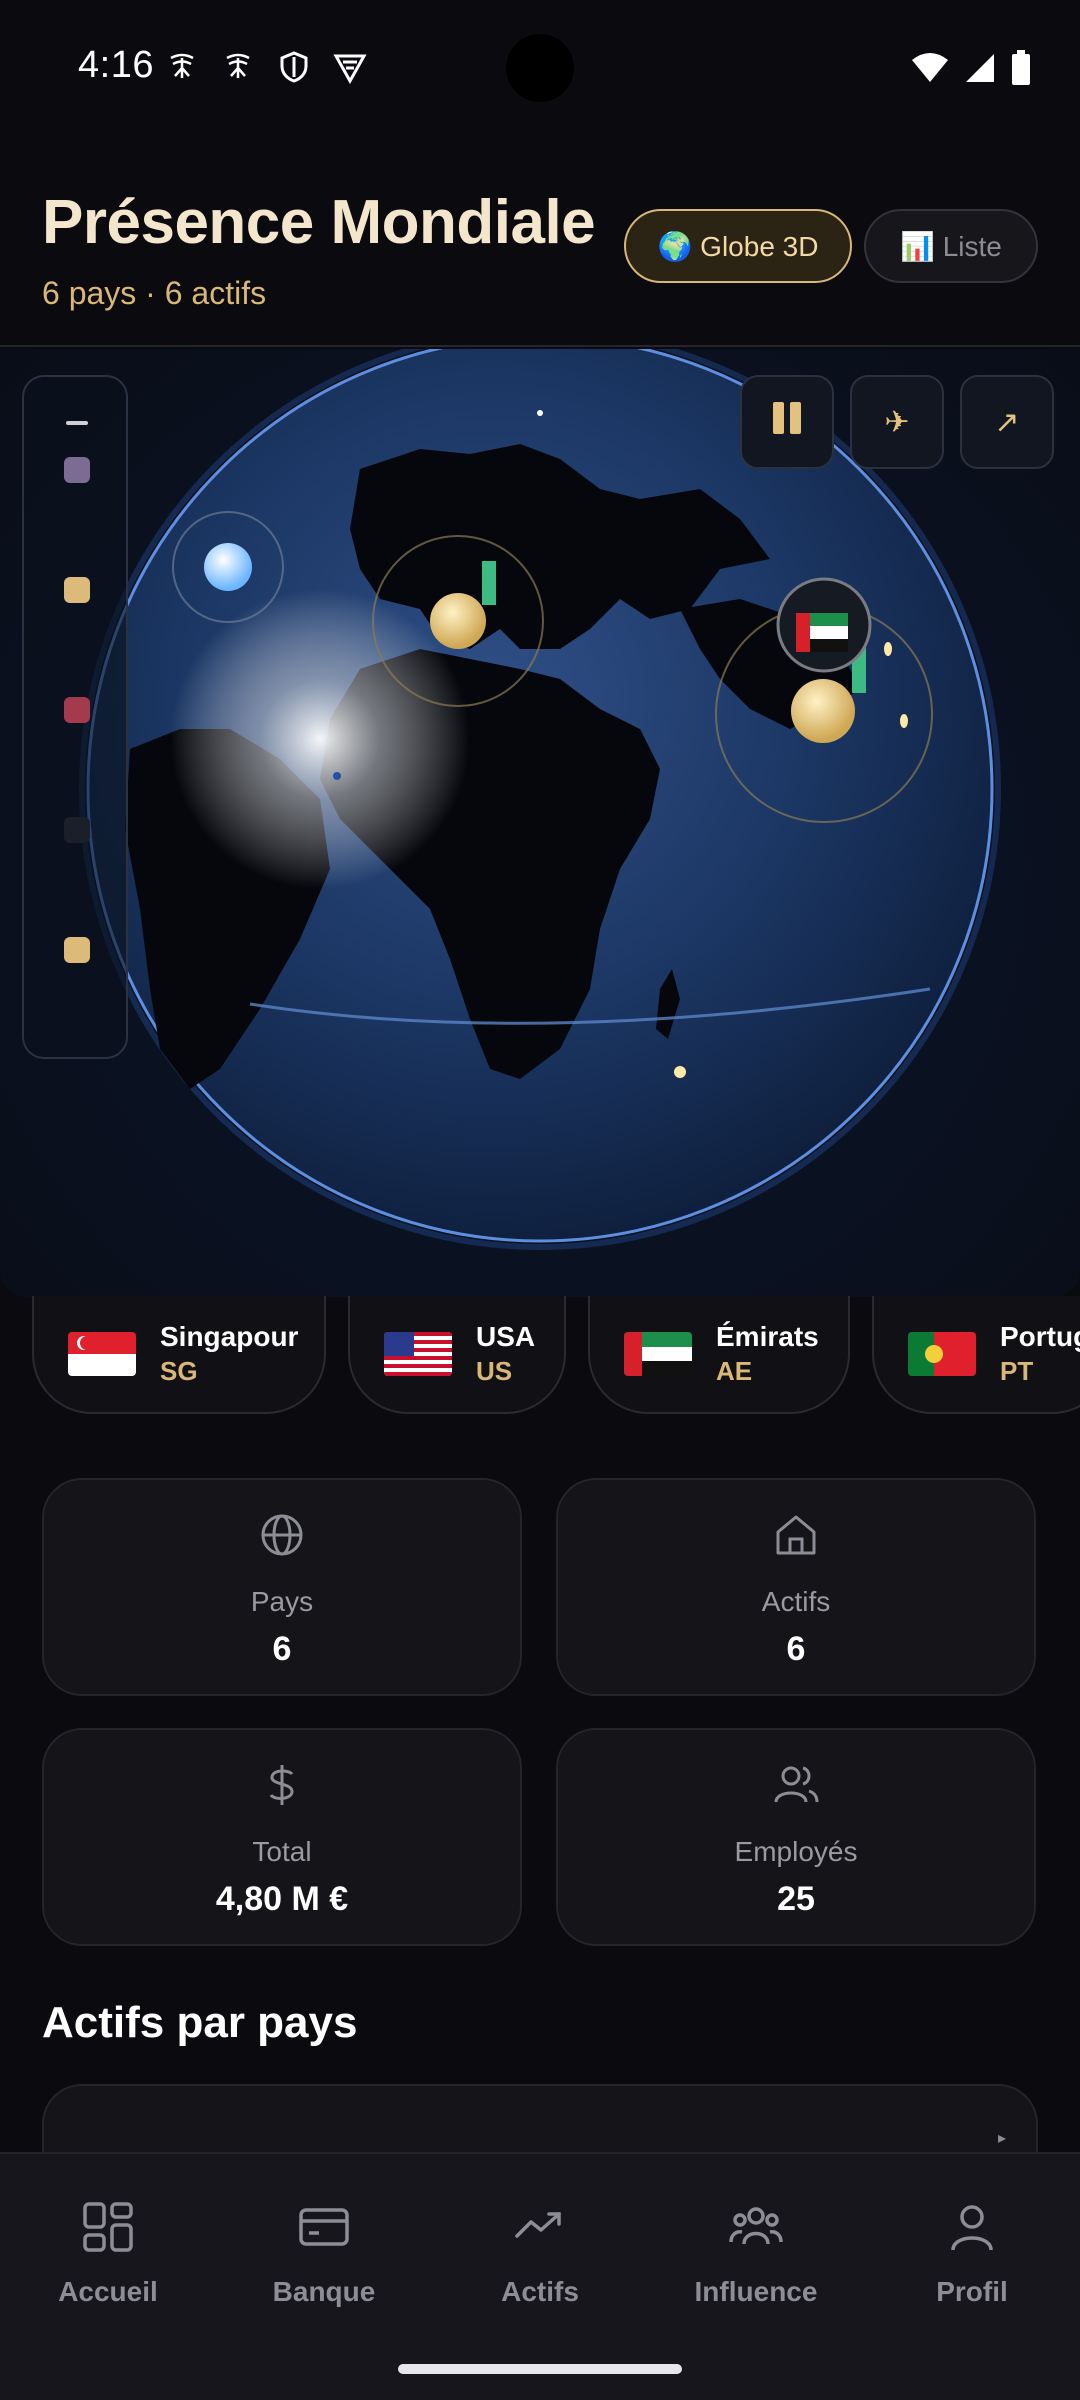 Image resolution: width=1080 pixels, height=2400 pixels. Describe the element at coordinates (282, 1899) in the screenshot. I see `stat-value: 4,80 M €` at that location.